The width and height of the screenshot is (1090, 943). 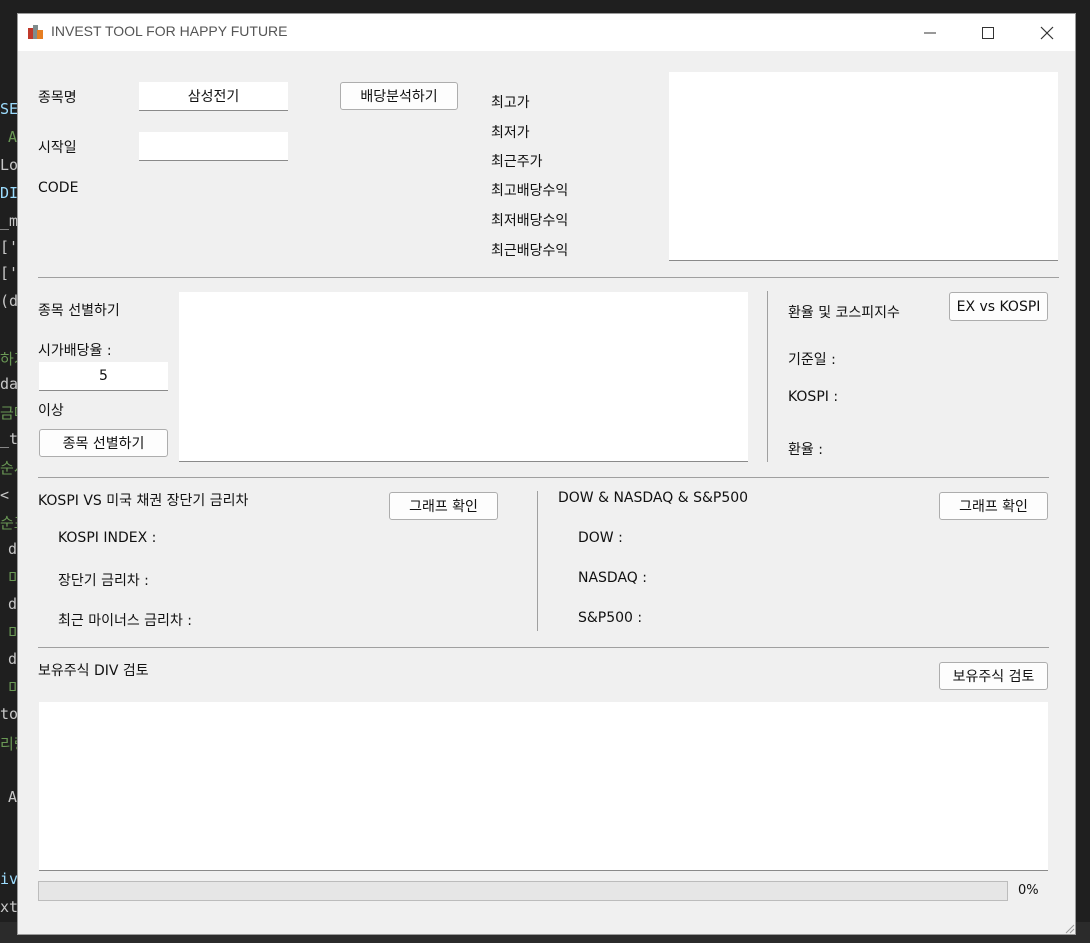 What do you see at coordinates (9, 714) in the screenshot?
I see `code-line: to` at bounding box center [9, 714].